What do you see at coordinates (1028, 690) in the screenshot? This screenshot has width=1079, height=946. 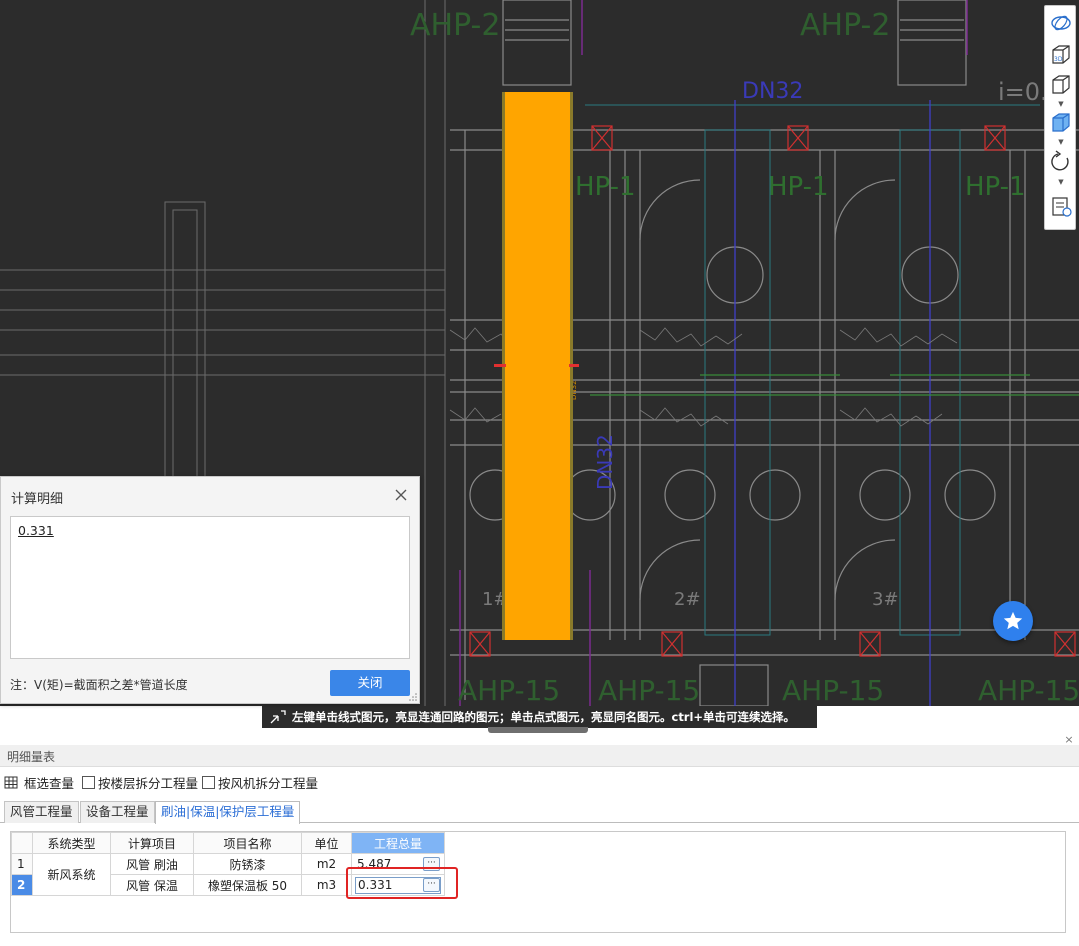 I see `ahp-bottom-label-4: AHP-15` at bounding box center [1028, 690].